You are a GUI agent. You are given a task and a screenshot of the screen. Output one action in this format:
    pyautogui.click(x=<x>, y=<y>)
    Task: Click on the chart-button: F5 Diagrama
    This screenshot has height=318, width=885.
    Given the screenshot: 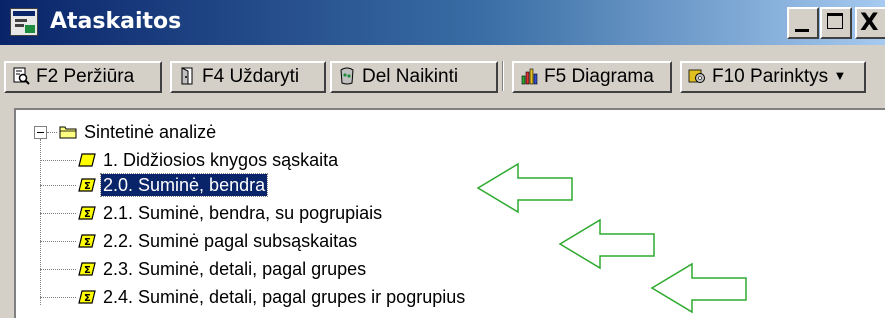 What is the action you would take?
    pyautogui.click(x=592, y=77)
    